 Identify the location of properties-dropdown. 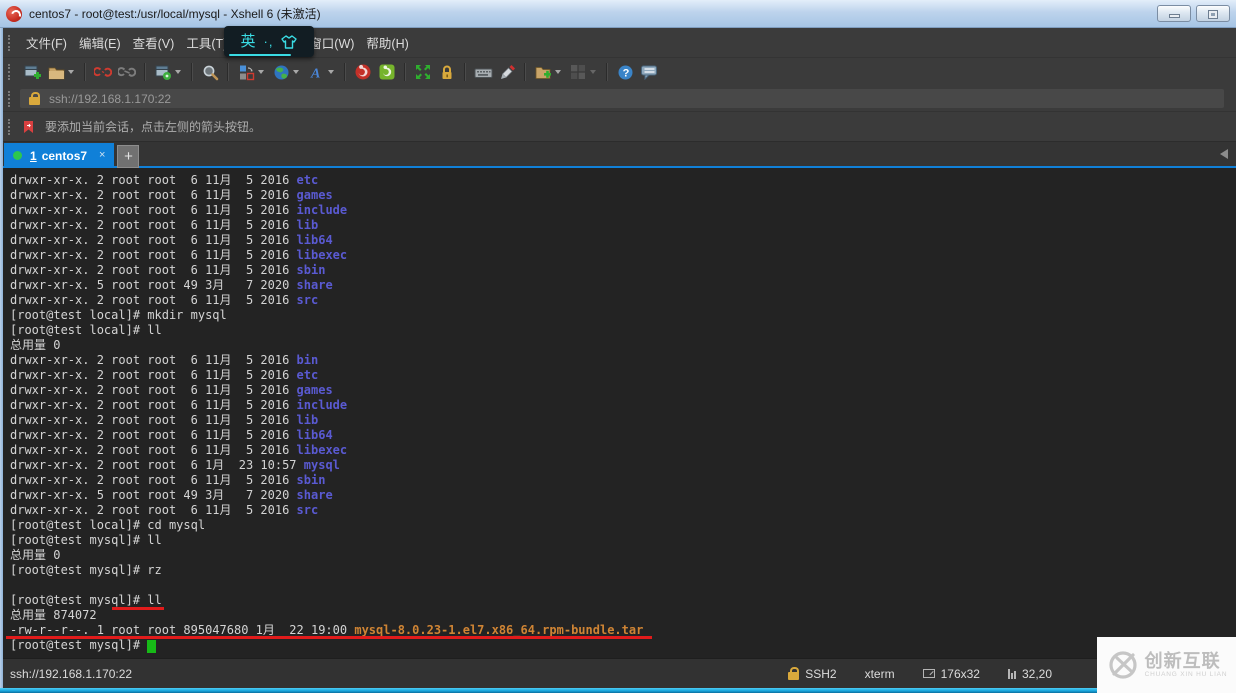
(178, 72).